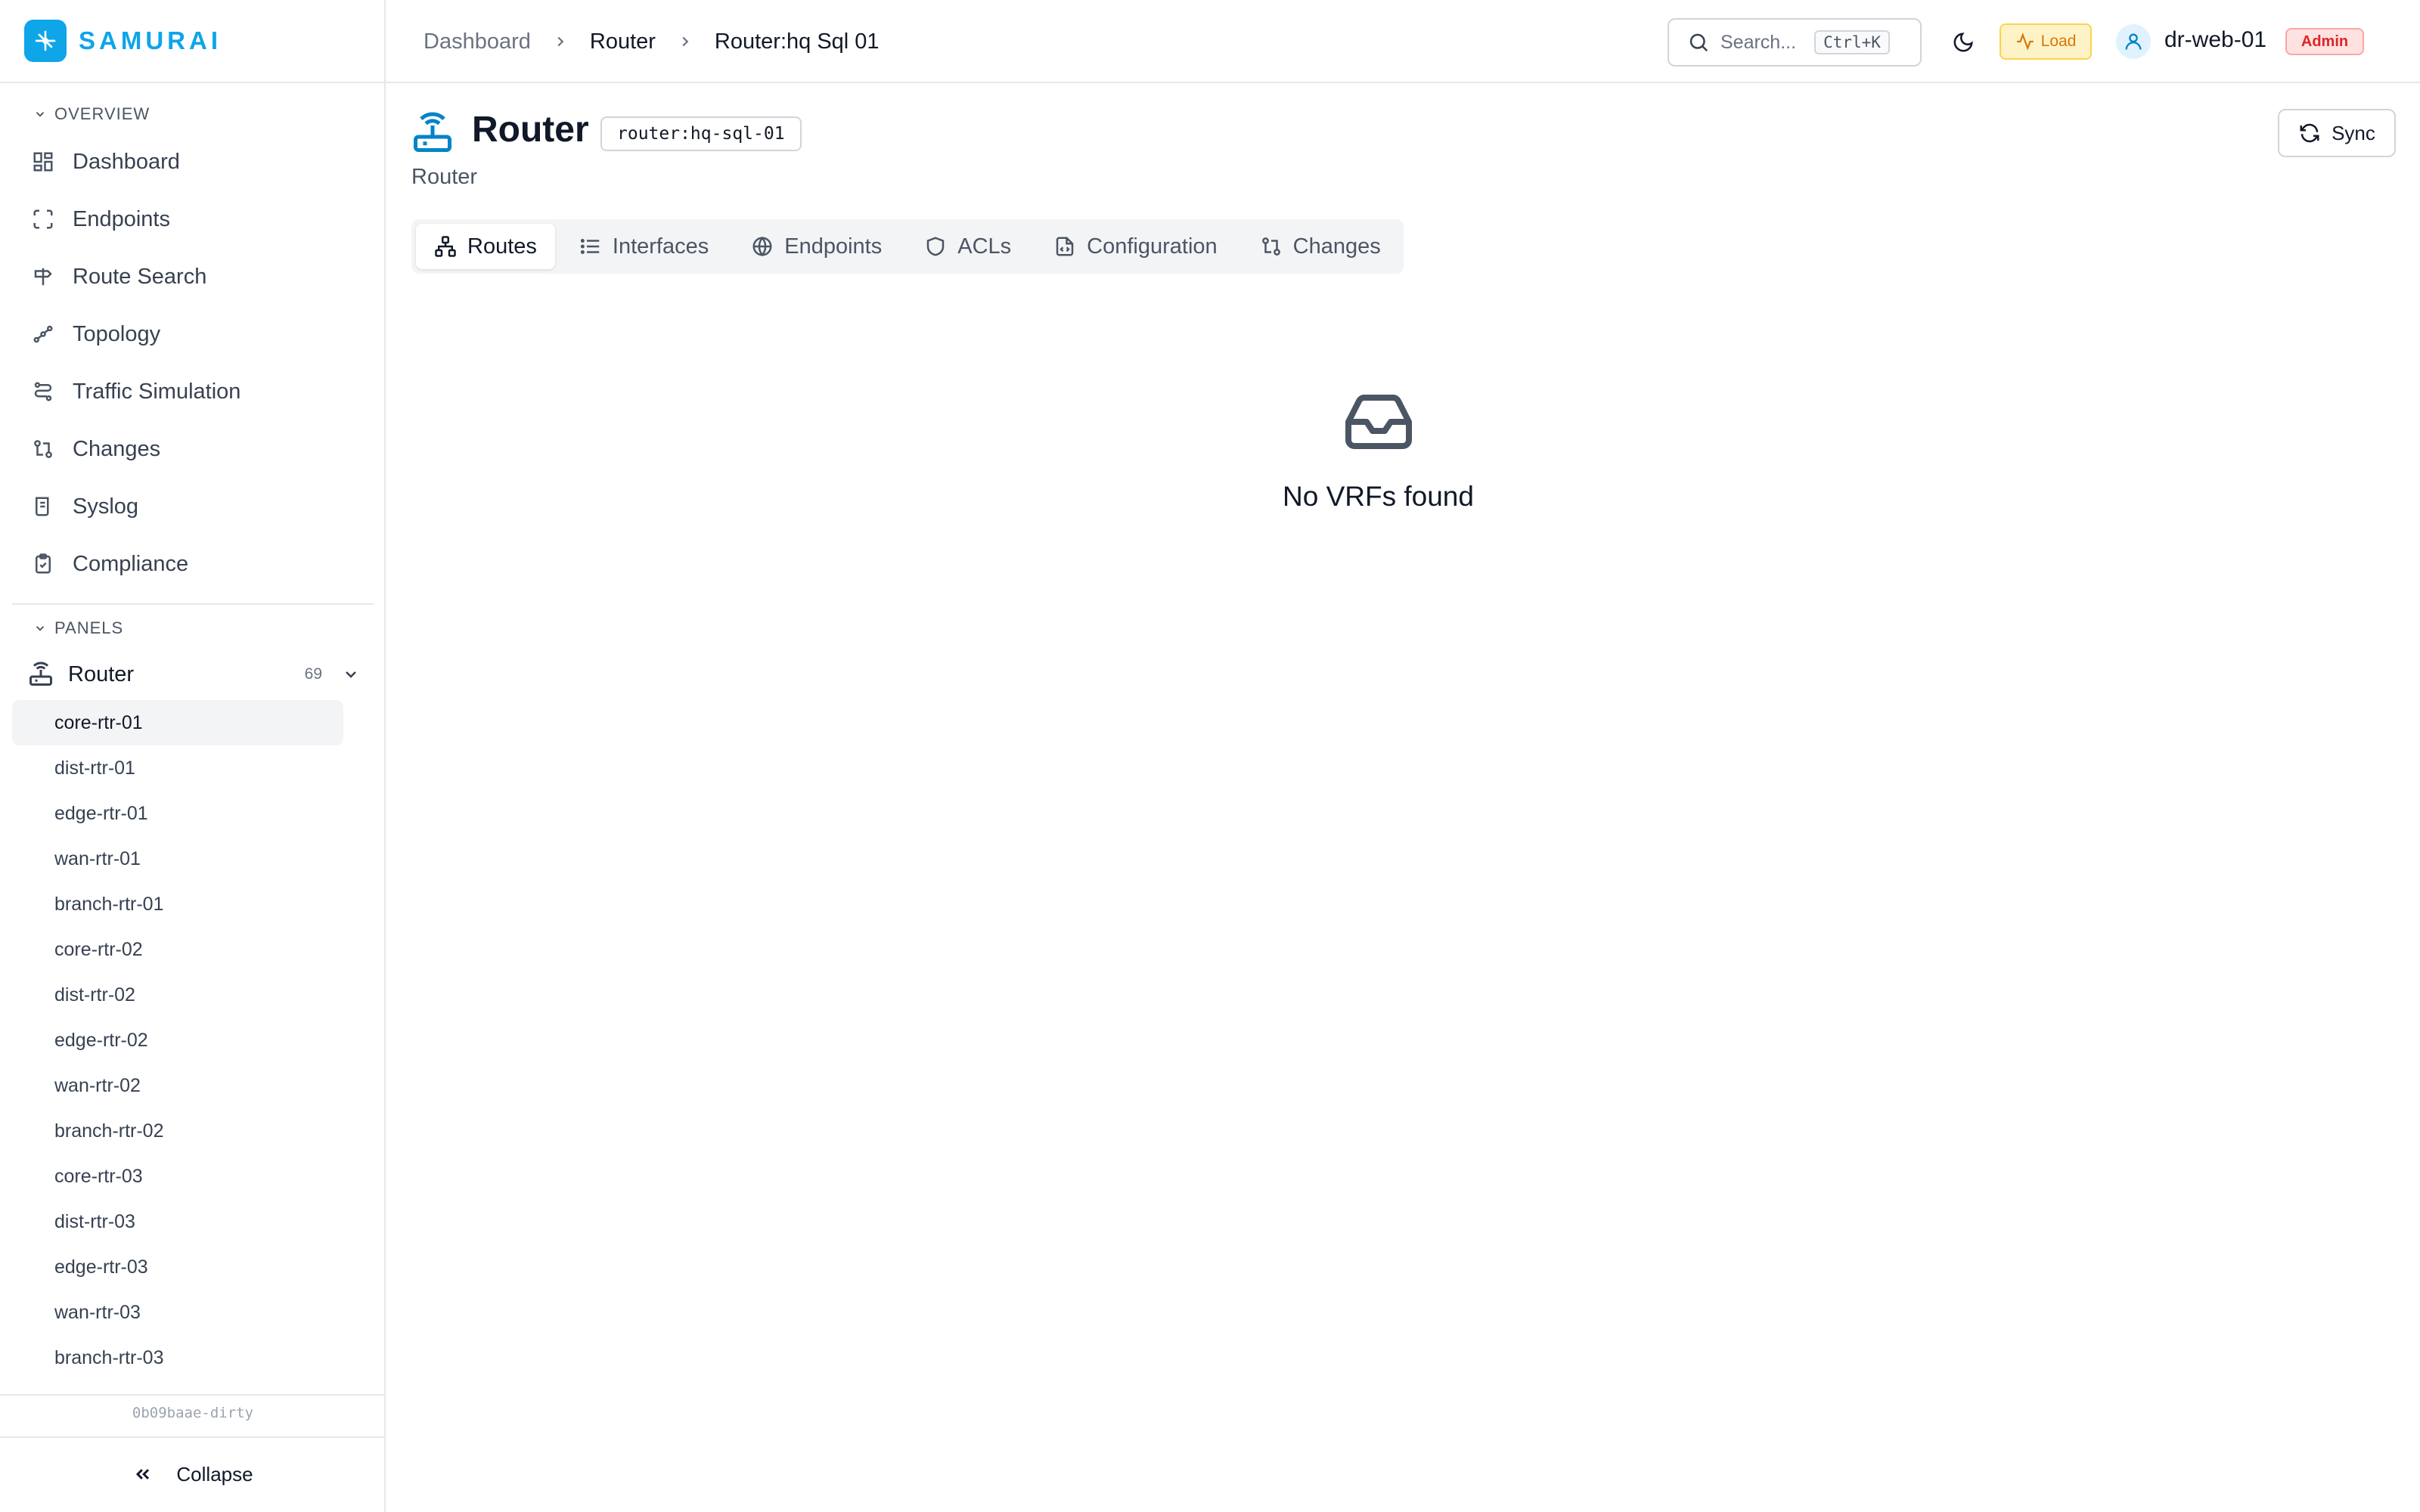 The image size is (2420, 1512). I want to click on router-list-item: wan-rtr-01, so click(177, 858).